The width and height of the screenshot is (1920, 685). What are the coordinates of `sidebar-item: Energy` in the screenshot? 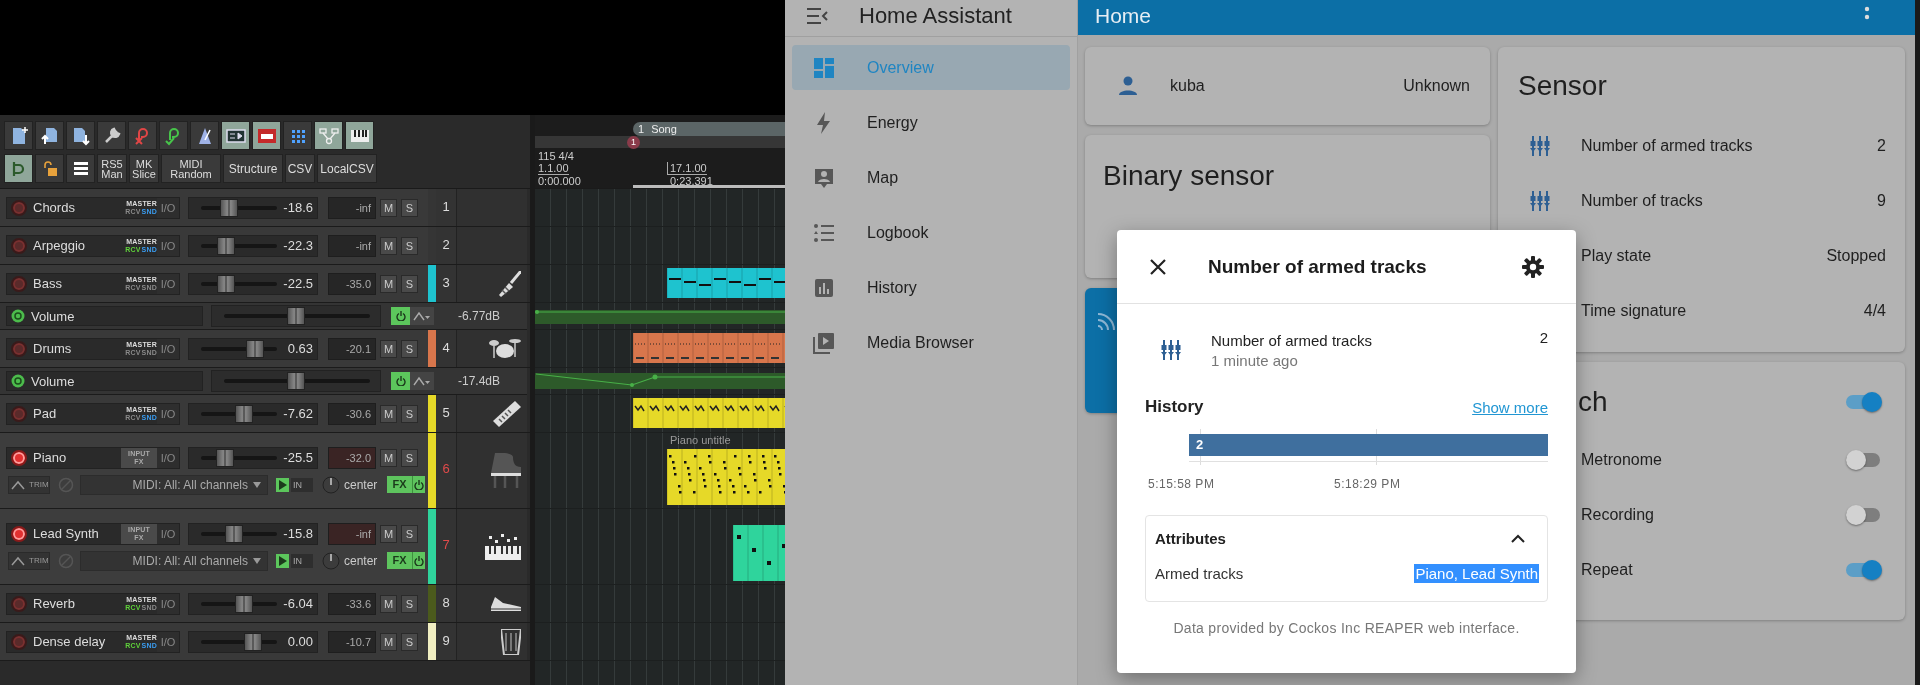 It's located at (931, 122).